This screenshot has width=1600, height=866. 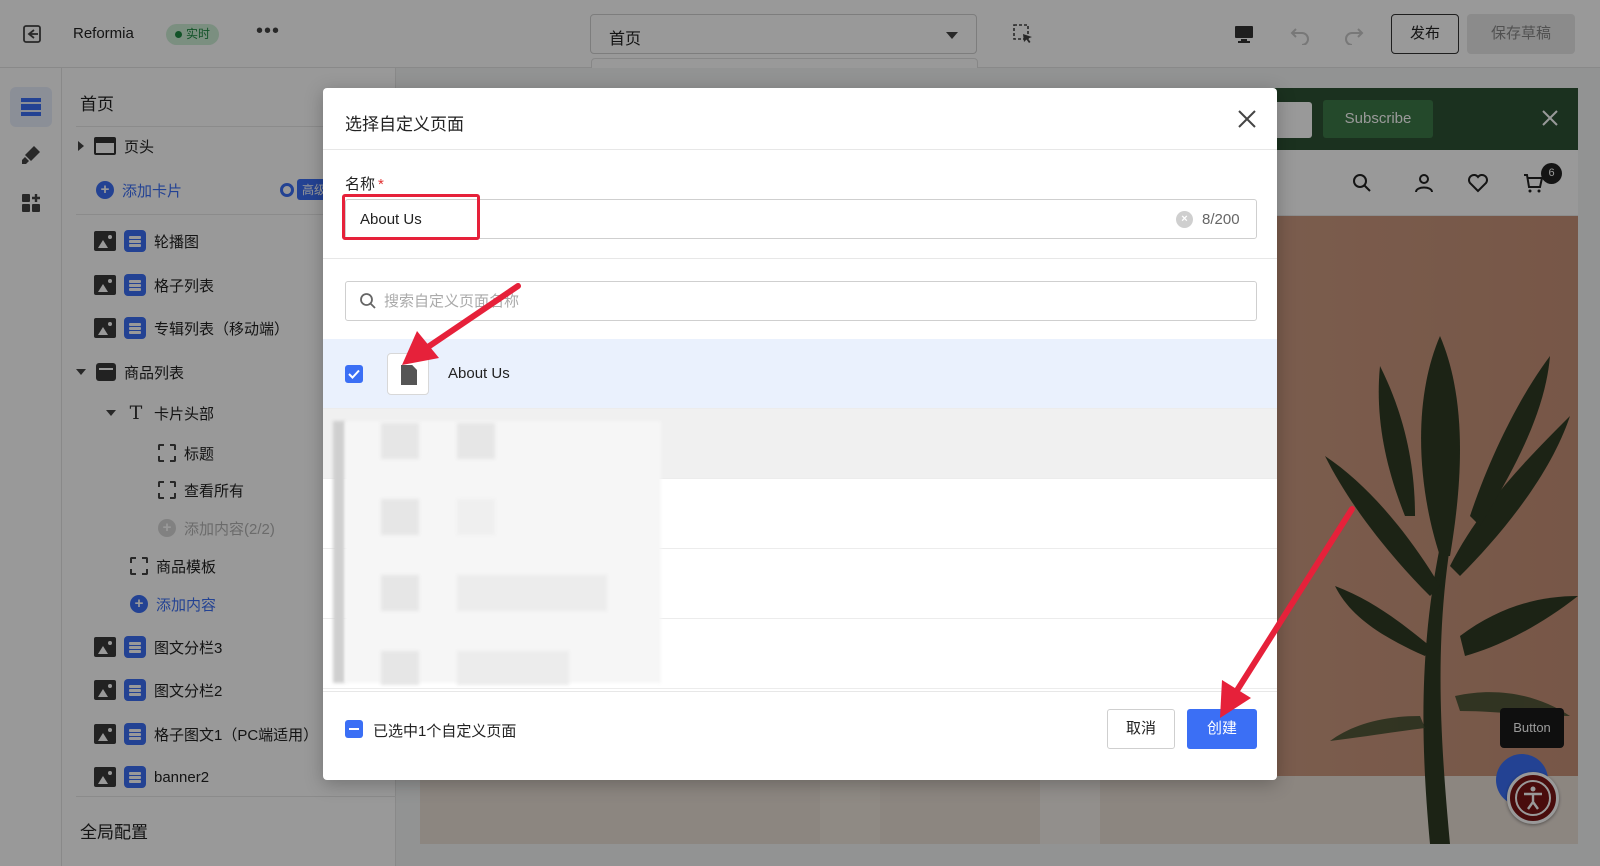 I want to click on required-mark: *, so click(x=381, y=184).